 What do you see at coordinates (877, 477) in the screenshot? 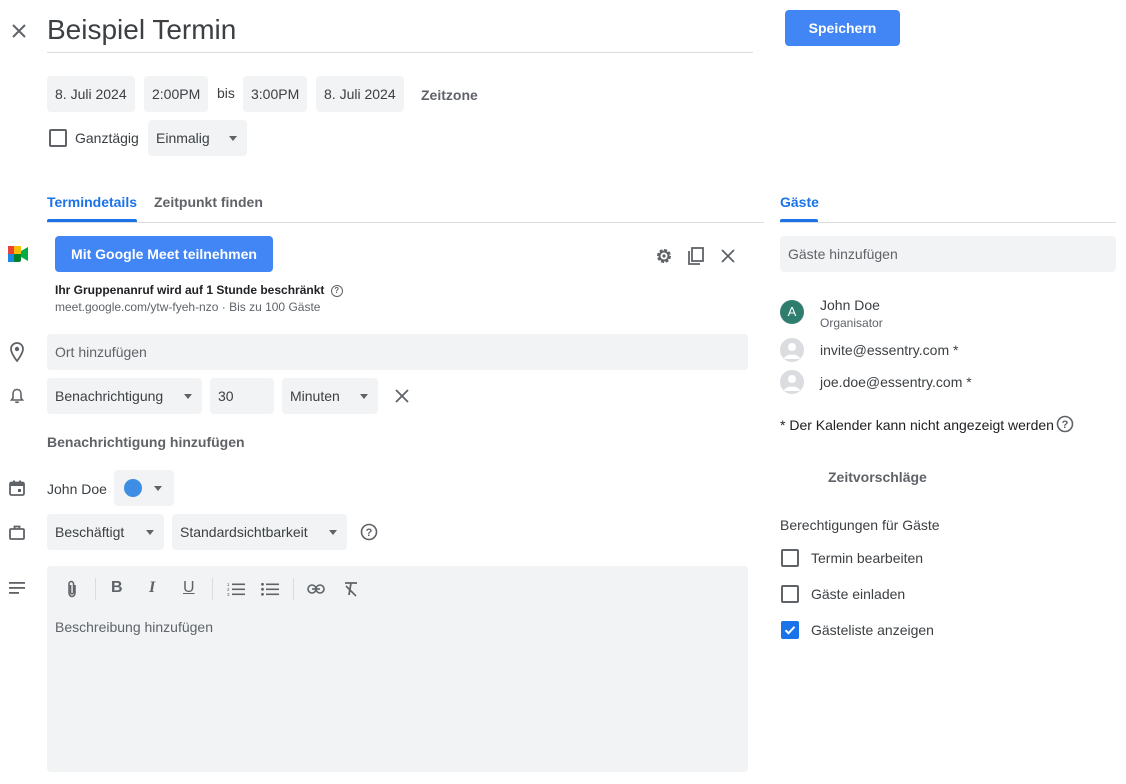
I see `suggest-times-button: Zeitvorschläge` at bounding box center [877, 477].